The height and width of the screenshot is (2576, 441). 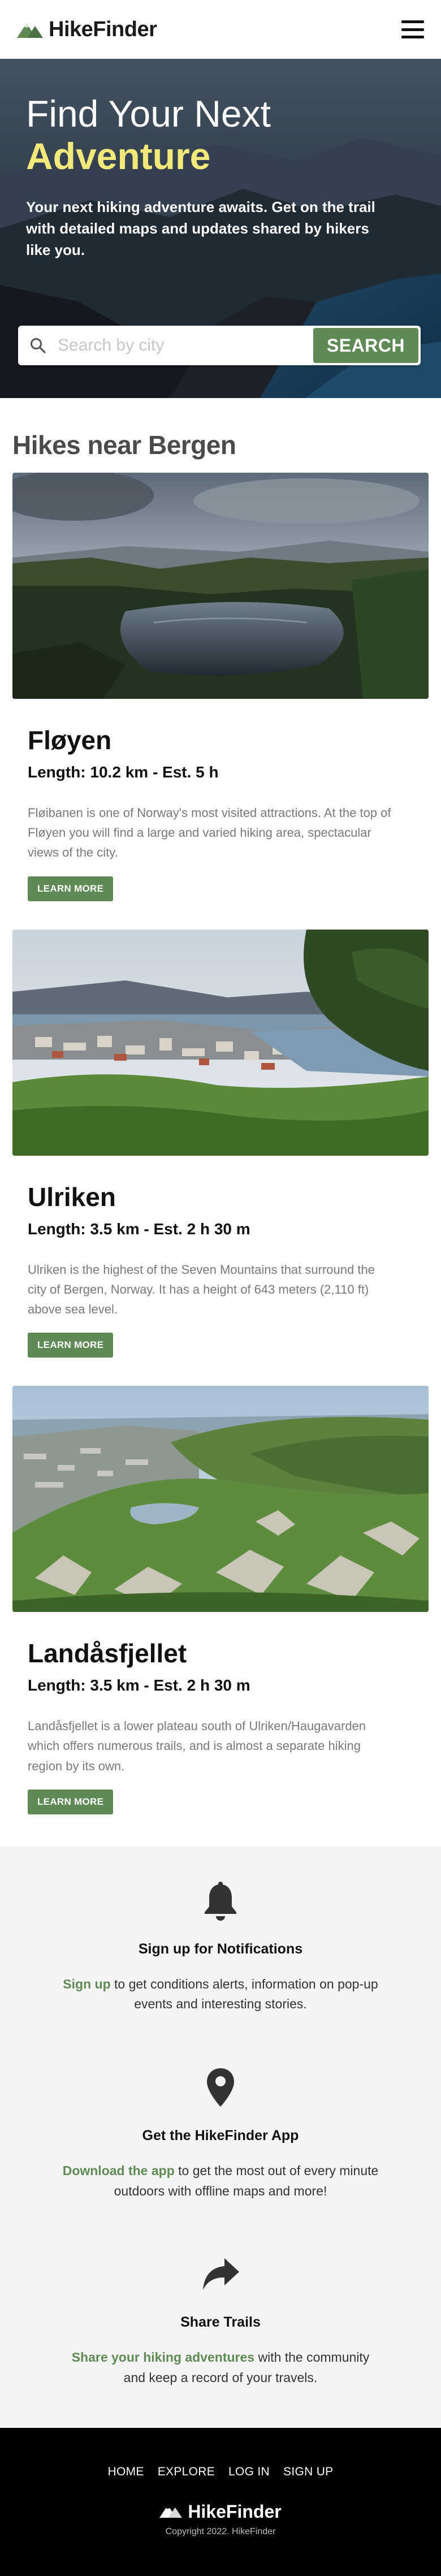 What do you see at coordinates (220, 1499) in the screenshot?
I see `hike-photo-landasfjellet` at bounding box center [220, 1499].